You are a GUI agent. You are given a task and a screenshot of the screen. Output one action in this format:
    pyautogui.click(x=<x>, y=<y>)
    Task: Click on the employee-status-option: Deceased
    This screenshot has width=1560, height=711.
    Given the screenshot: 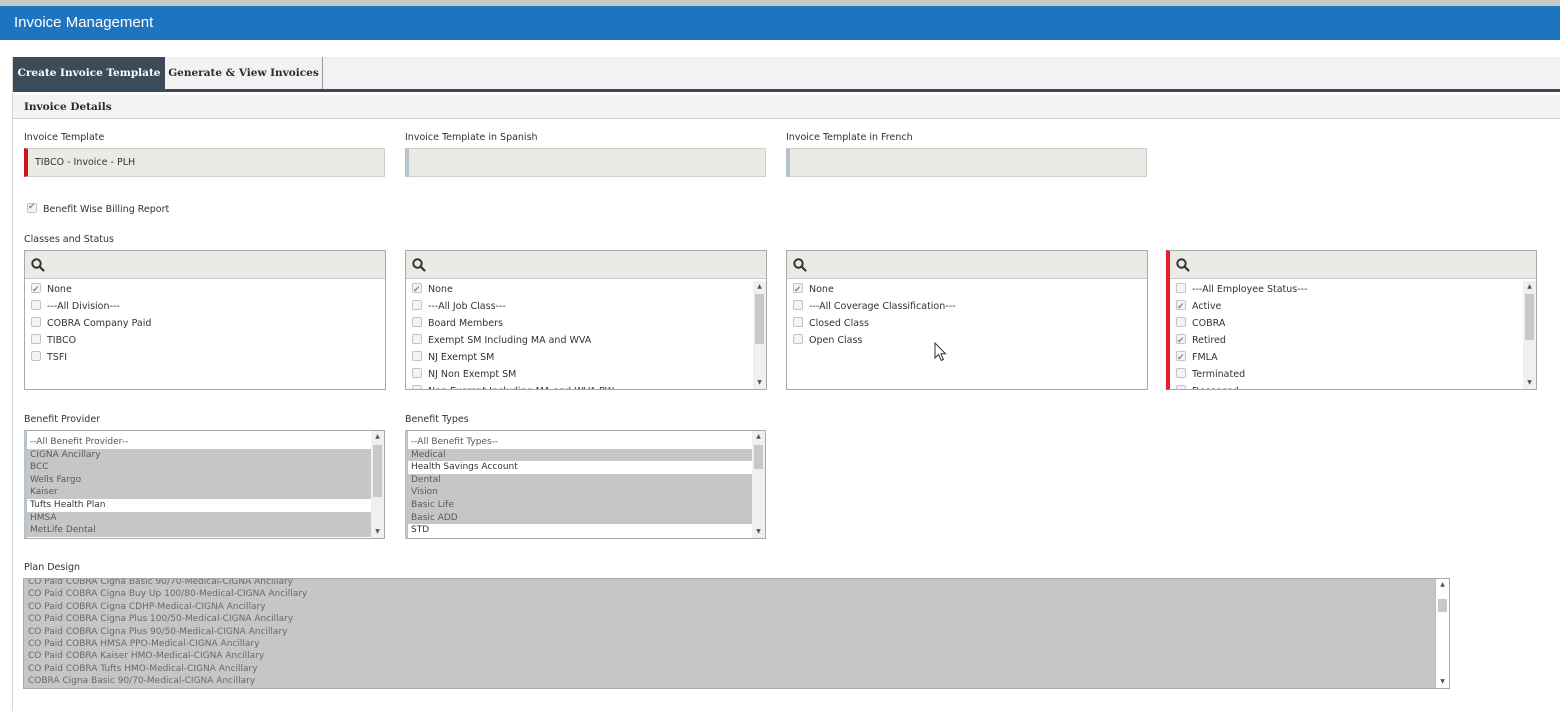 What is the action you would take?
    pyautogui.click(x=1346, y=386)
    